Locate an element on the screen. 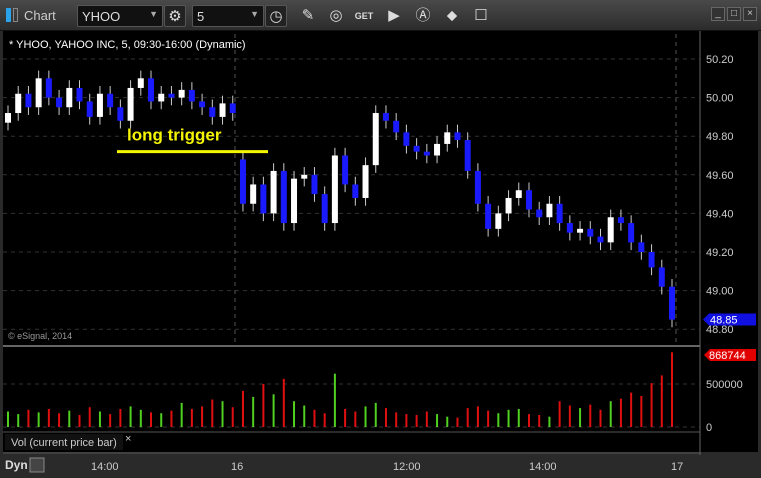 The image size is (761, 478). price-axis-label: 50.20 is located at coordinates (720, 60).